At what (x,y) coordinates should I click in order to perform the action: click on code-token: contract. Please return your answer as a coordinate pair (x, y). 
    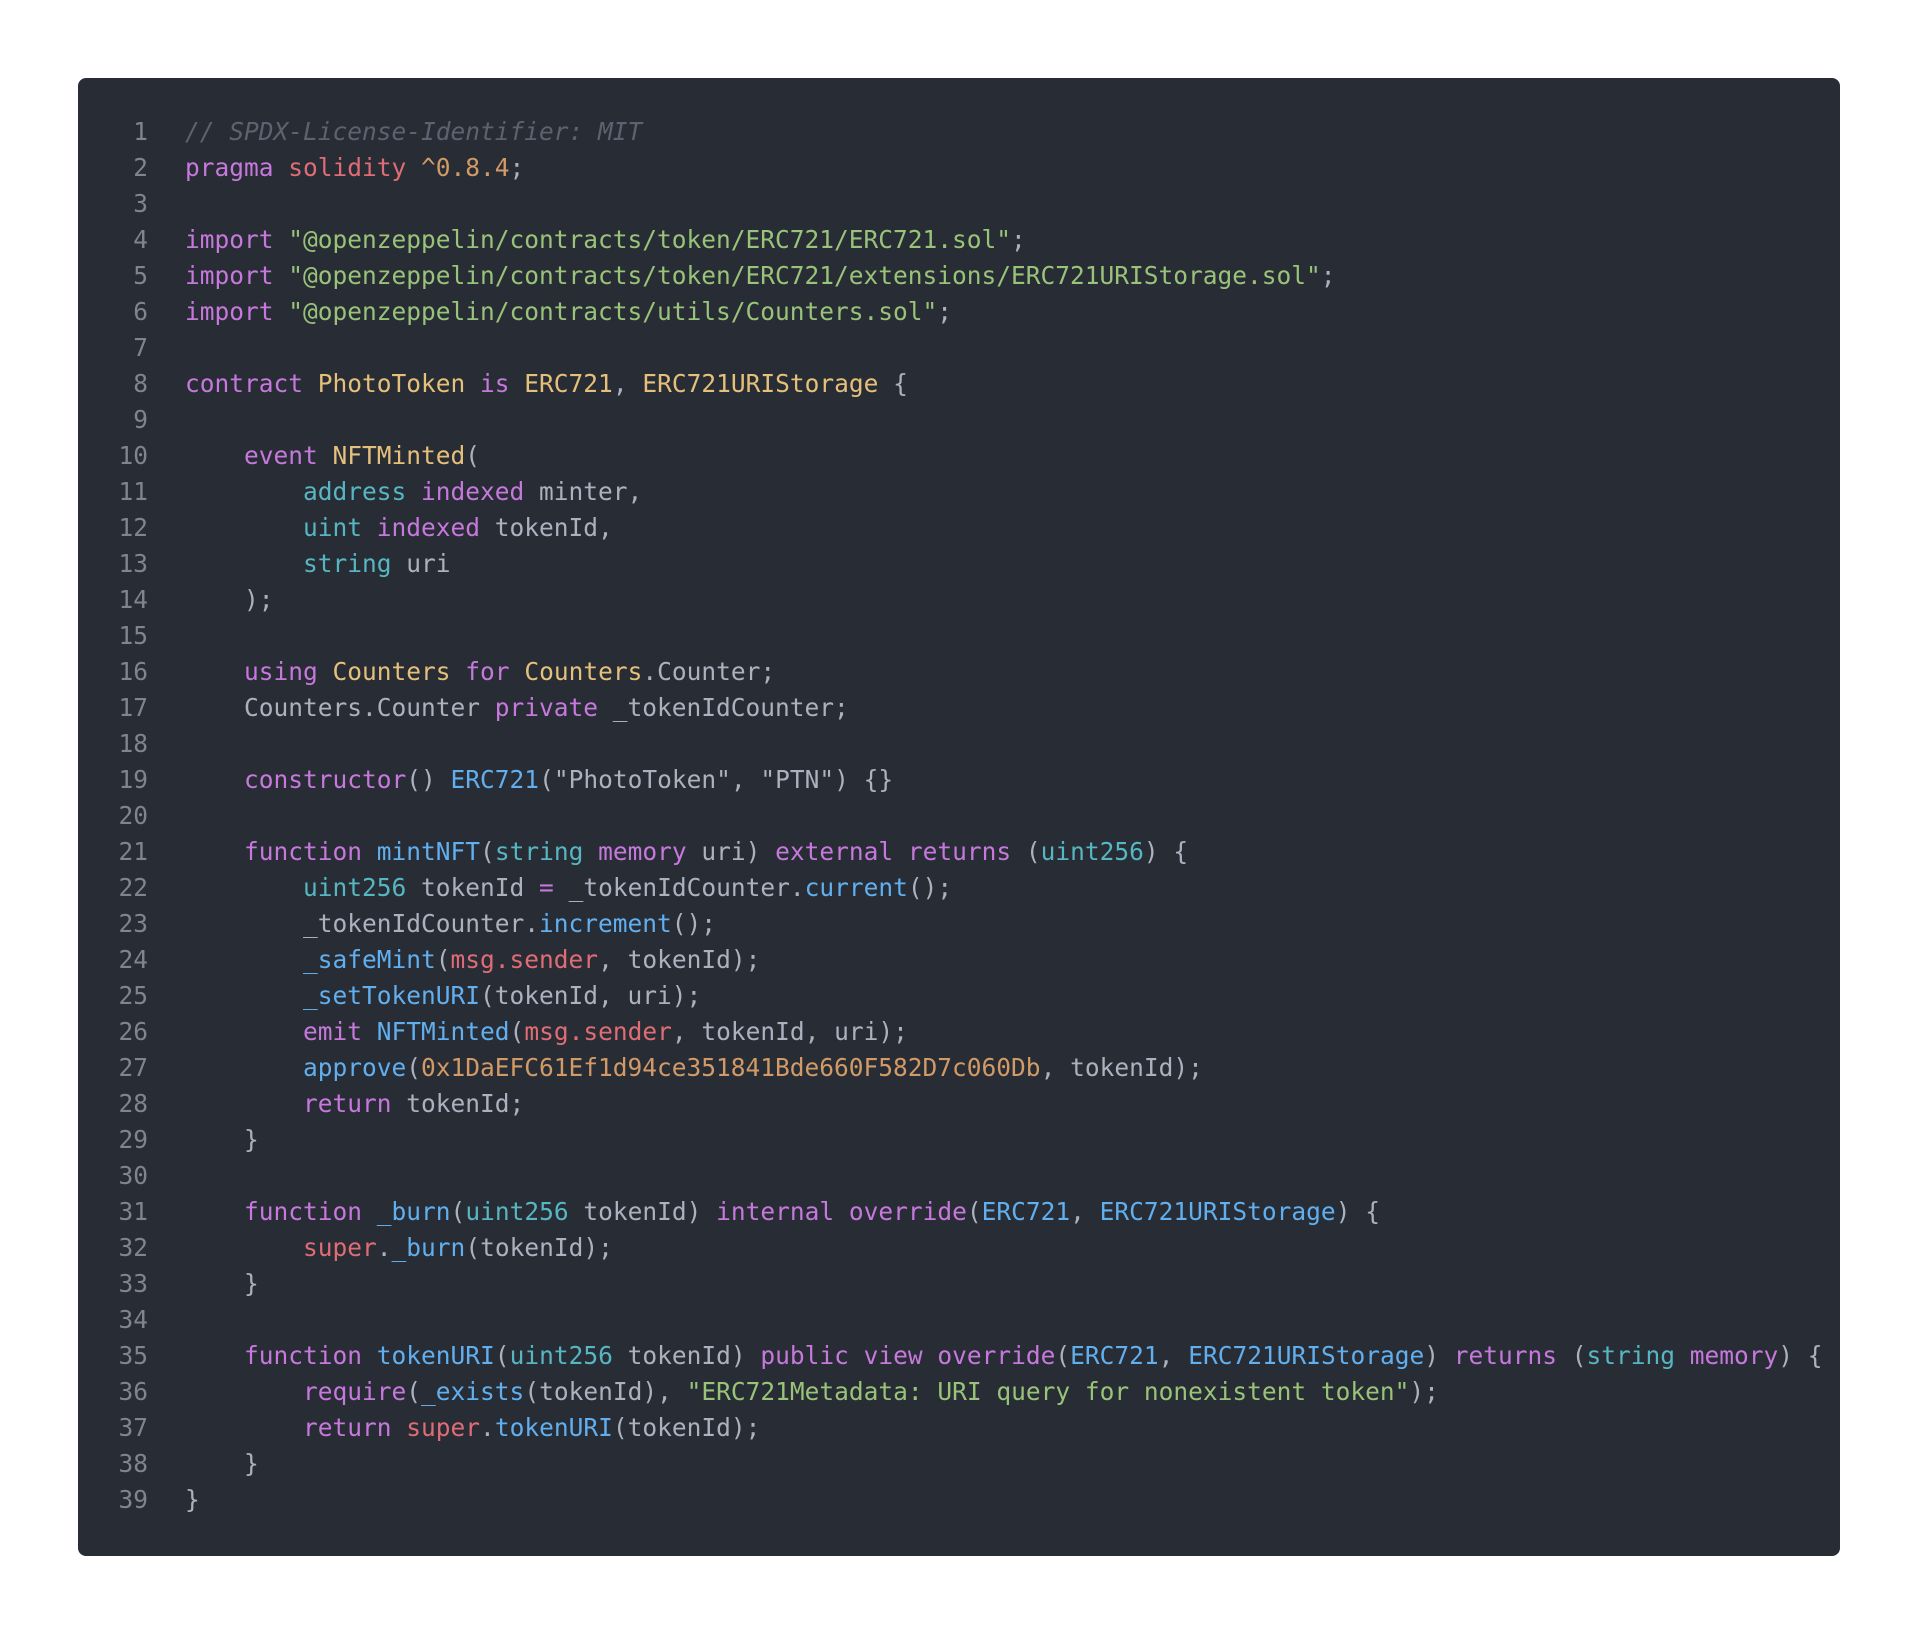
    Looking at the image, I should click on (251, 383).